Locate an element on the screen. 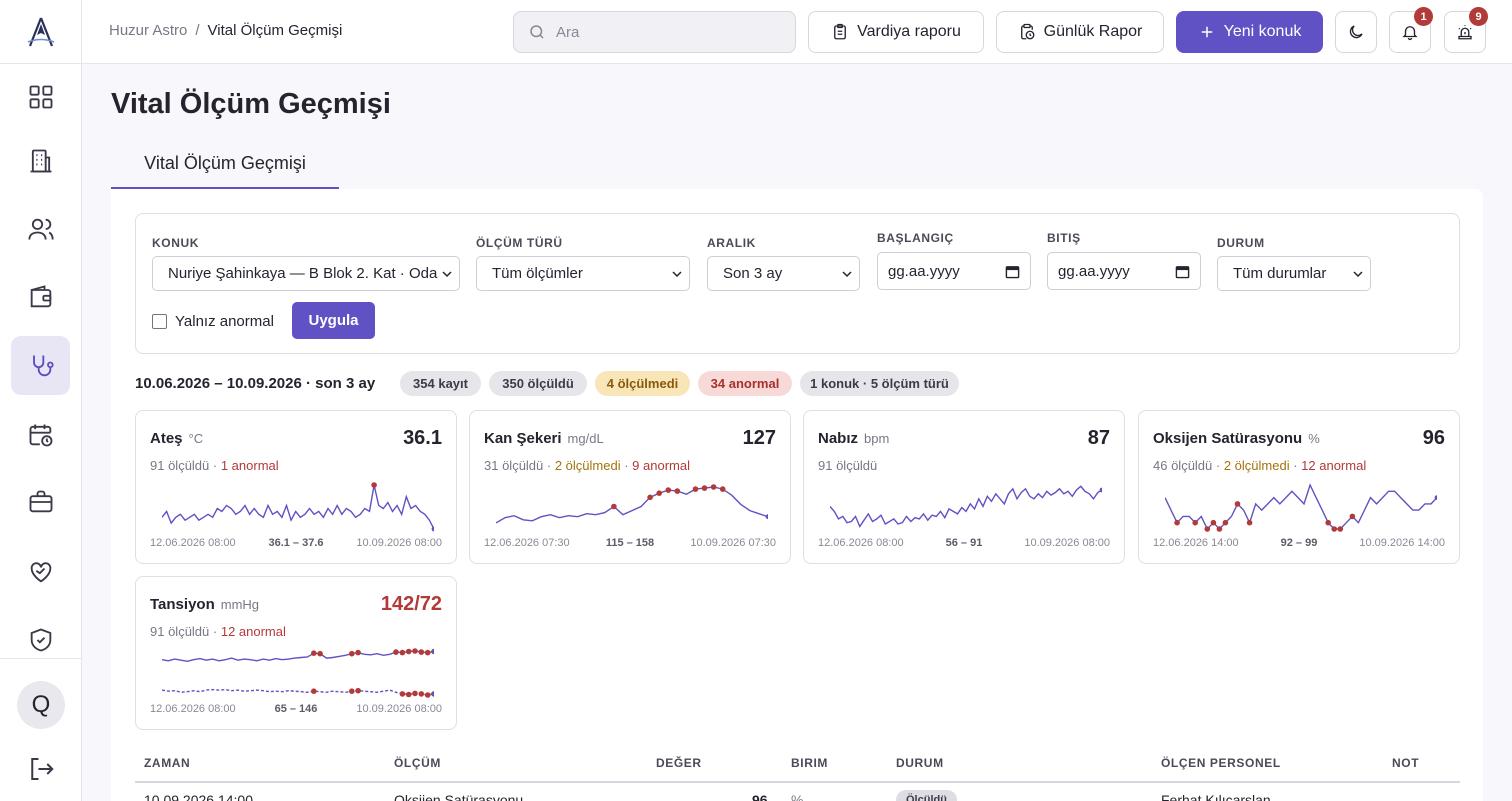 The image size is (1512, 801). vital-measured-count: 31 ölçüldü is located at coordinates (514, 465).